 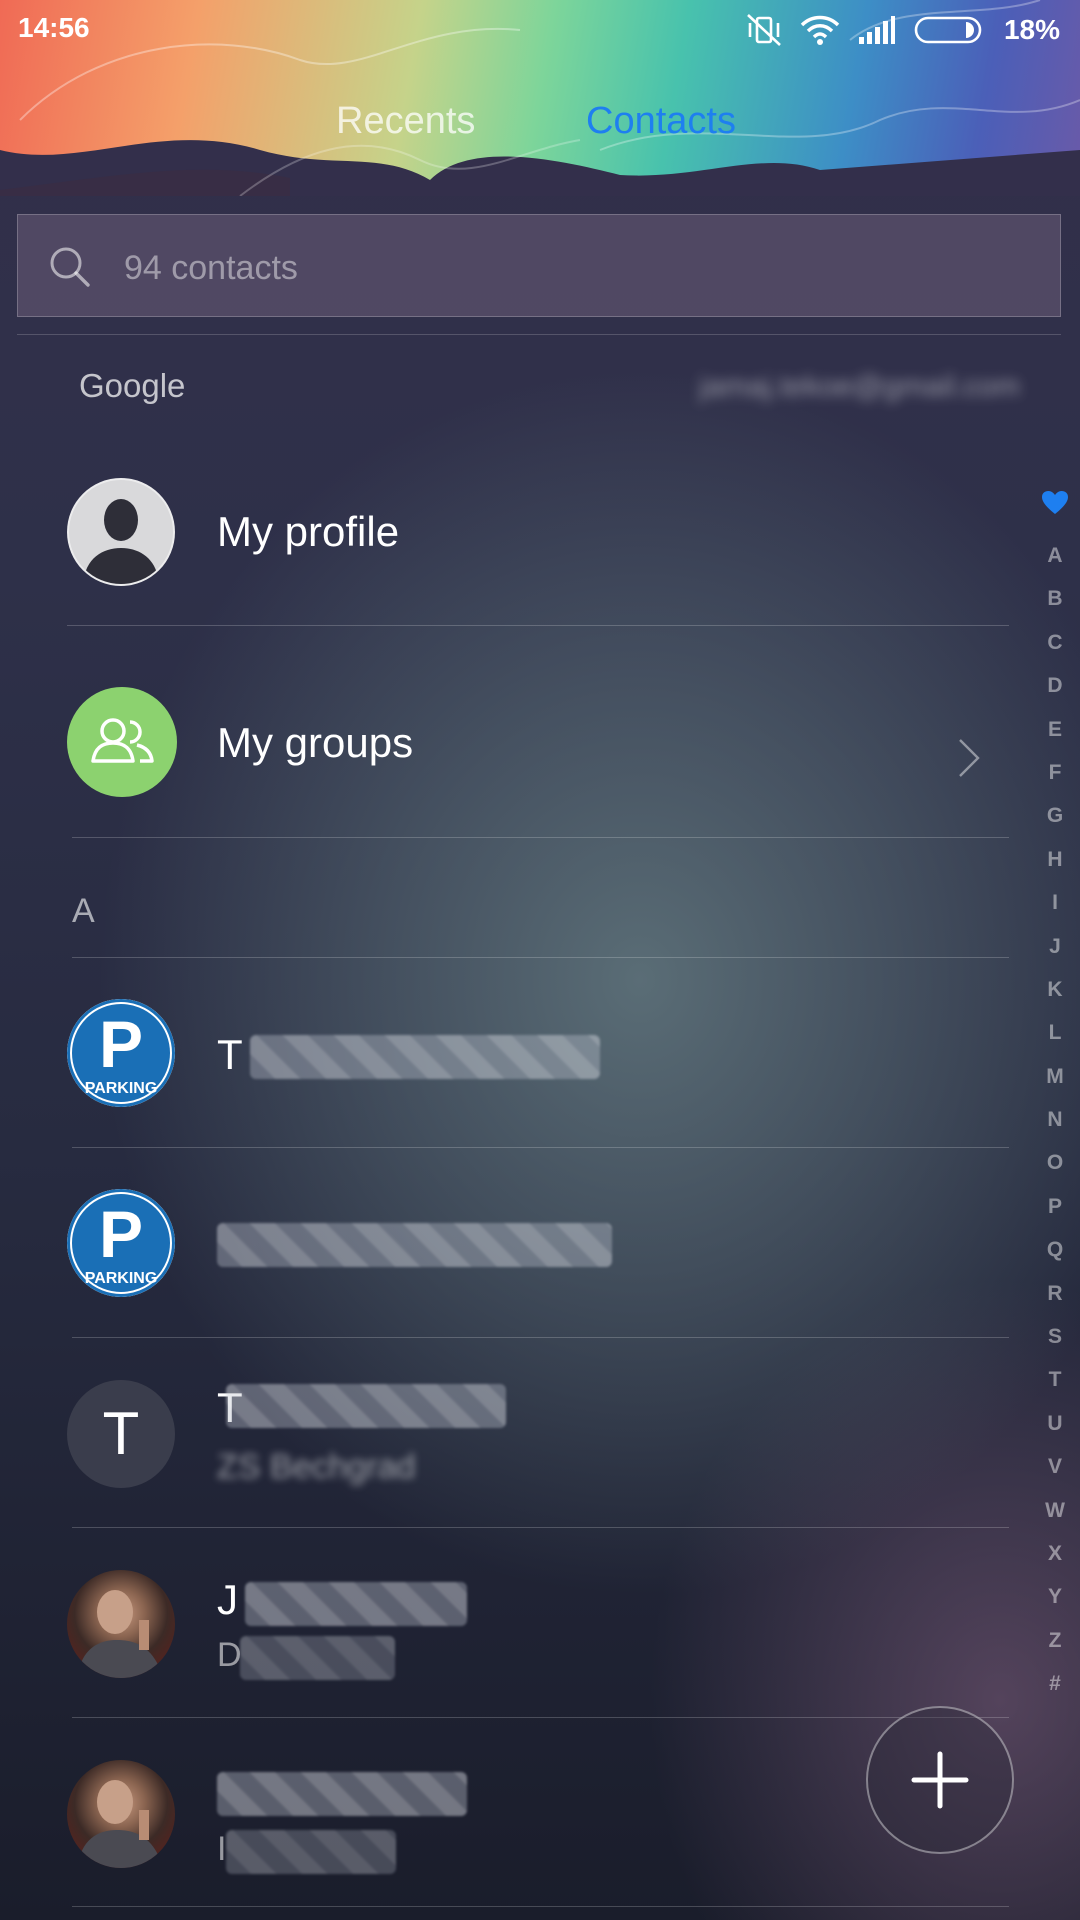 I want to click on alpha-index-letter: F, so click(x=1055, y=772).